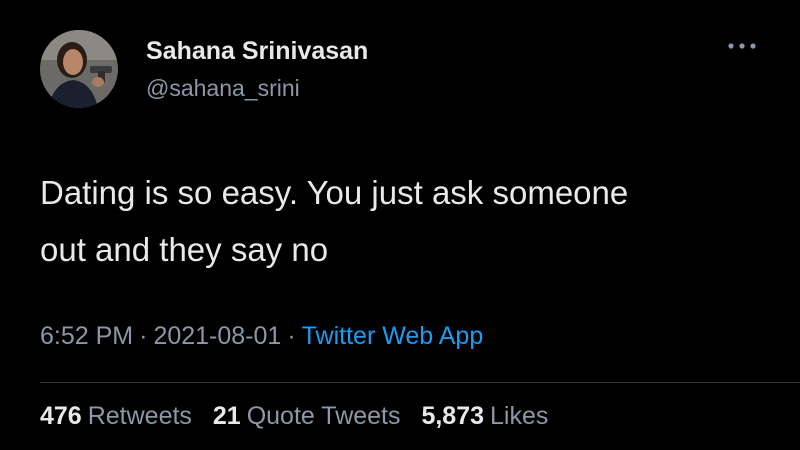  I want to click on tweet-source-link: Twitter Web App, so click(393, 336).